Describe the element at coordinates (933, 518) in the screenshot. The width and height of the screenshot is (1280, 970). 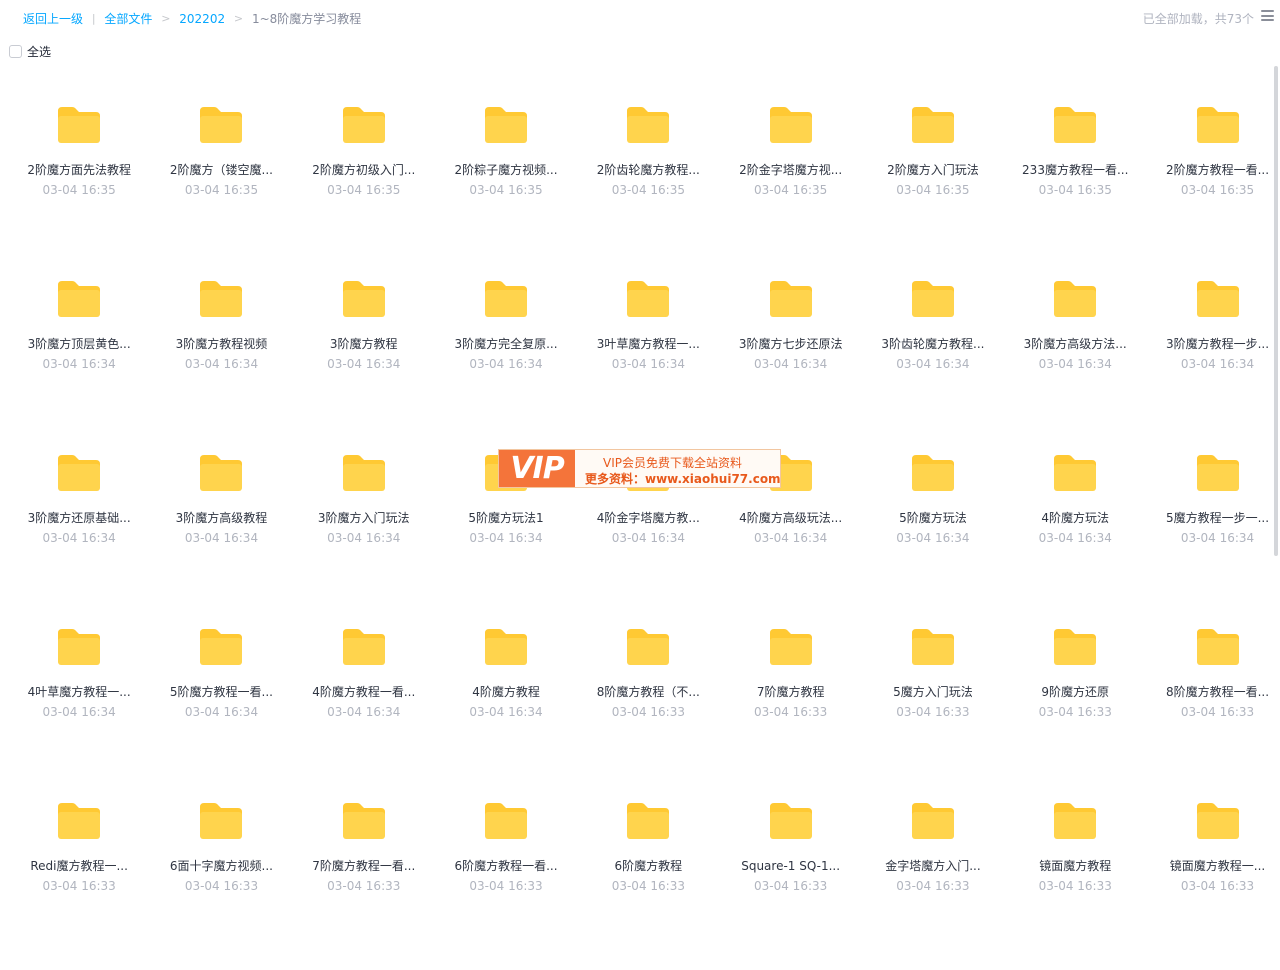
I see `folder-name: 5阶魔方玩法` at that location.